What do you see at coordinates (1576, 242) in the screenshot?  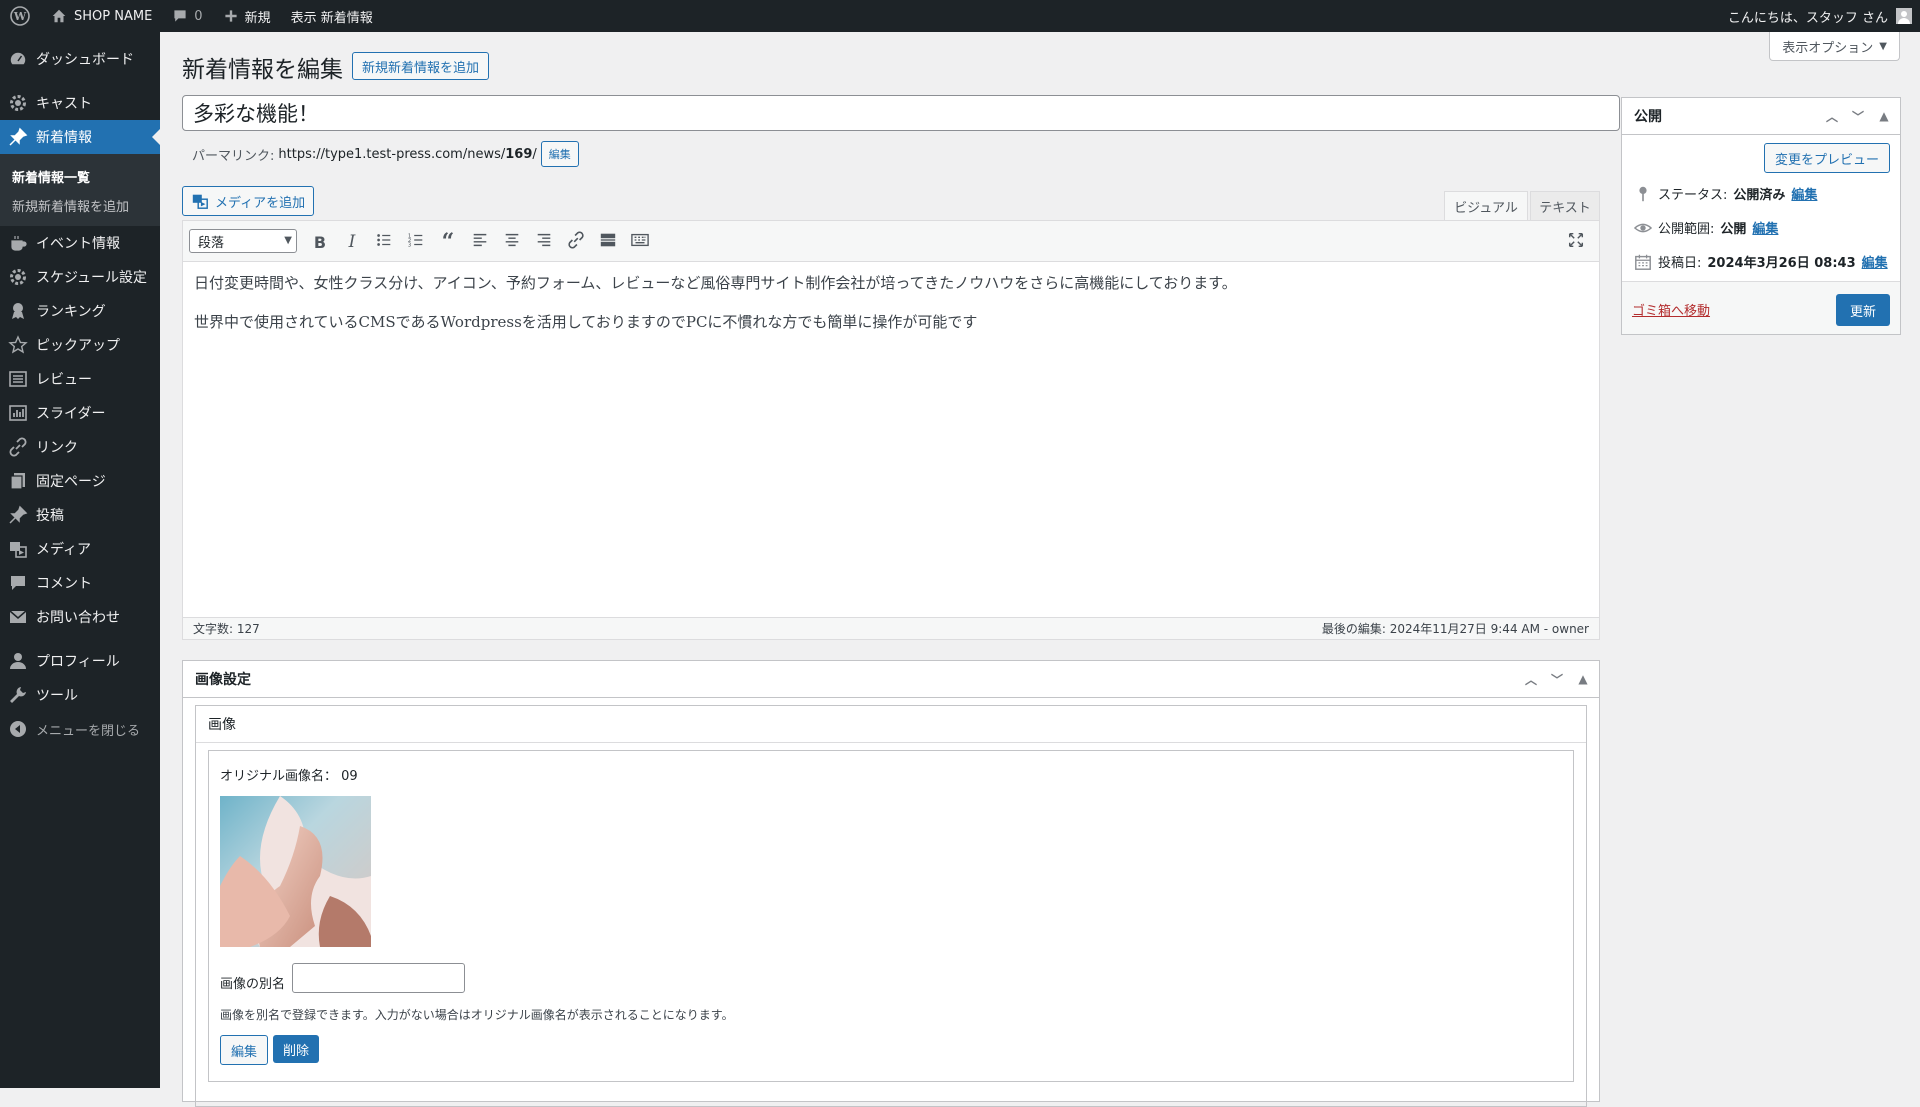 I see `fullscreen-button` at bounding box center [1576, 242].